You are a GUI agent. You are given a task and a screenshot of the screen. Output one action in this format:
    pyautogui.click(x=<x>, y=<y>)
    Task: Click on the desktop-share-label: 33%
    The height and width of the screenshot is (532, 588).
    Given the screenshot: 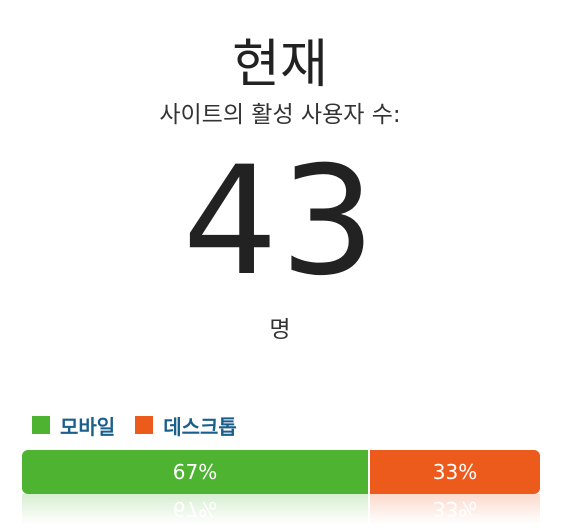 What is the action you would take?
    pyautogui.click(x=455, y=472)
    